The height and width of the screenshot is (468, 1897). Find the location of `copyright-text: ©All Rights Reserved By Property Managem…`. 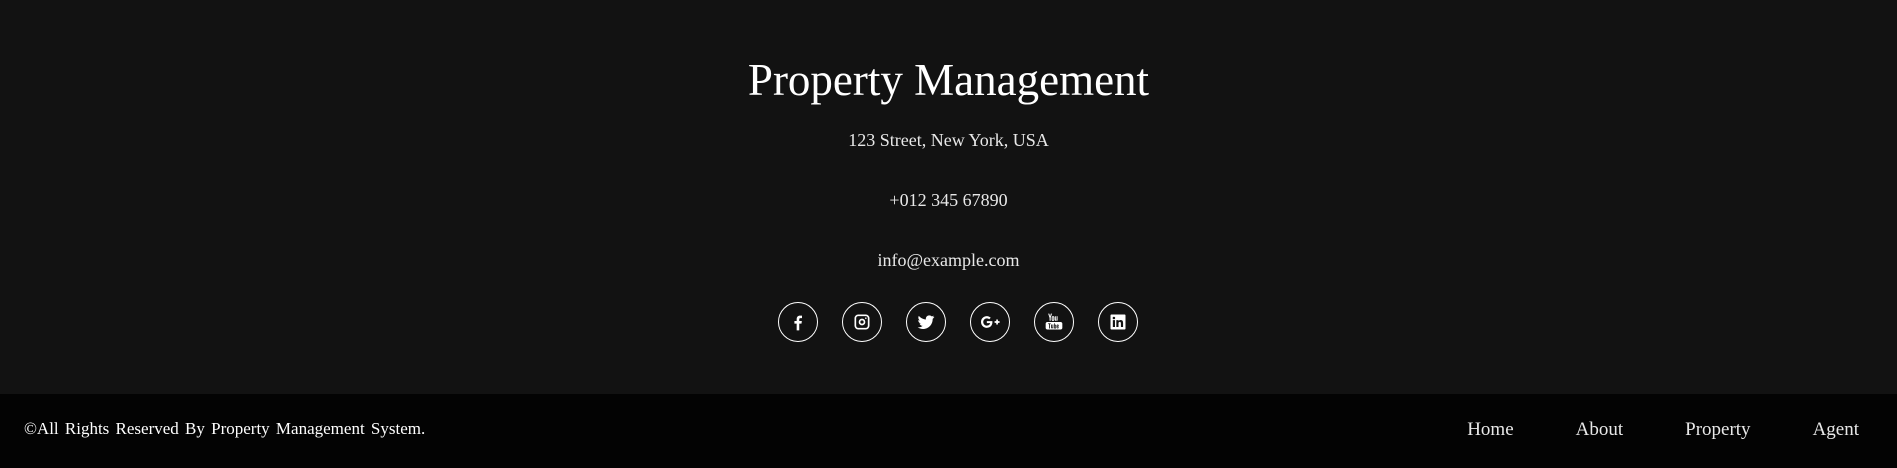

copyright-text: ©All Rights Reserved By Property Managem… is located at coordinates (225, 428).